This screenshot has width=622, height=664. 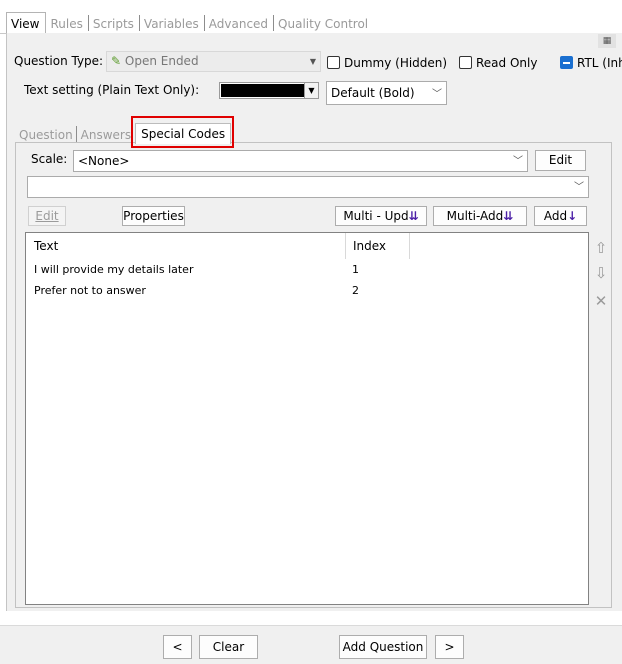 What do you see at coordinates (566, 62) in the screenshot?
I see `rtl-checkbox-box` at bounding box center [566, 62].